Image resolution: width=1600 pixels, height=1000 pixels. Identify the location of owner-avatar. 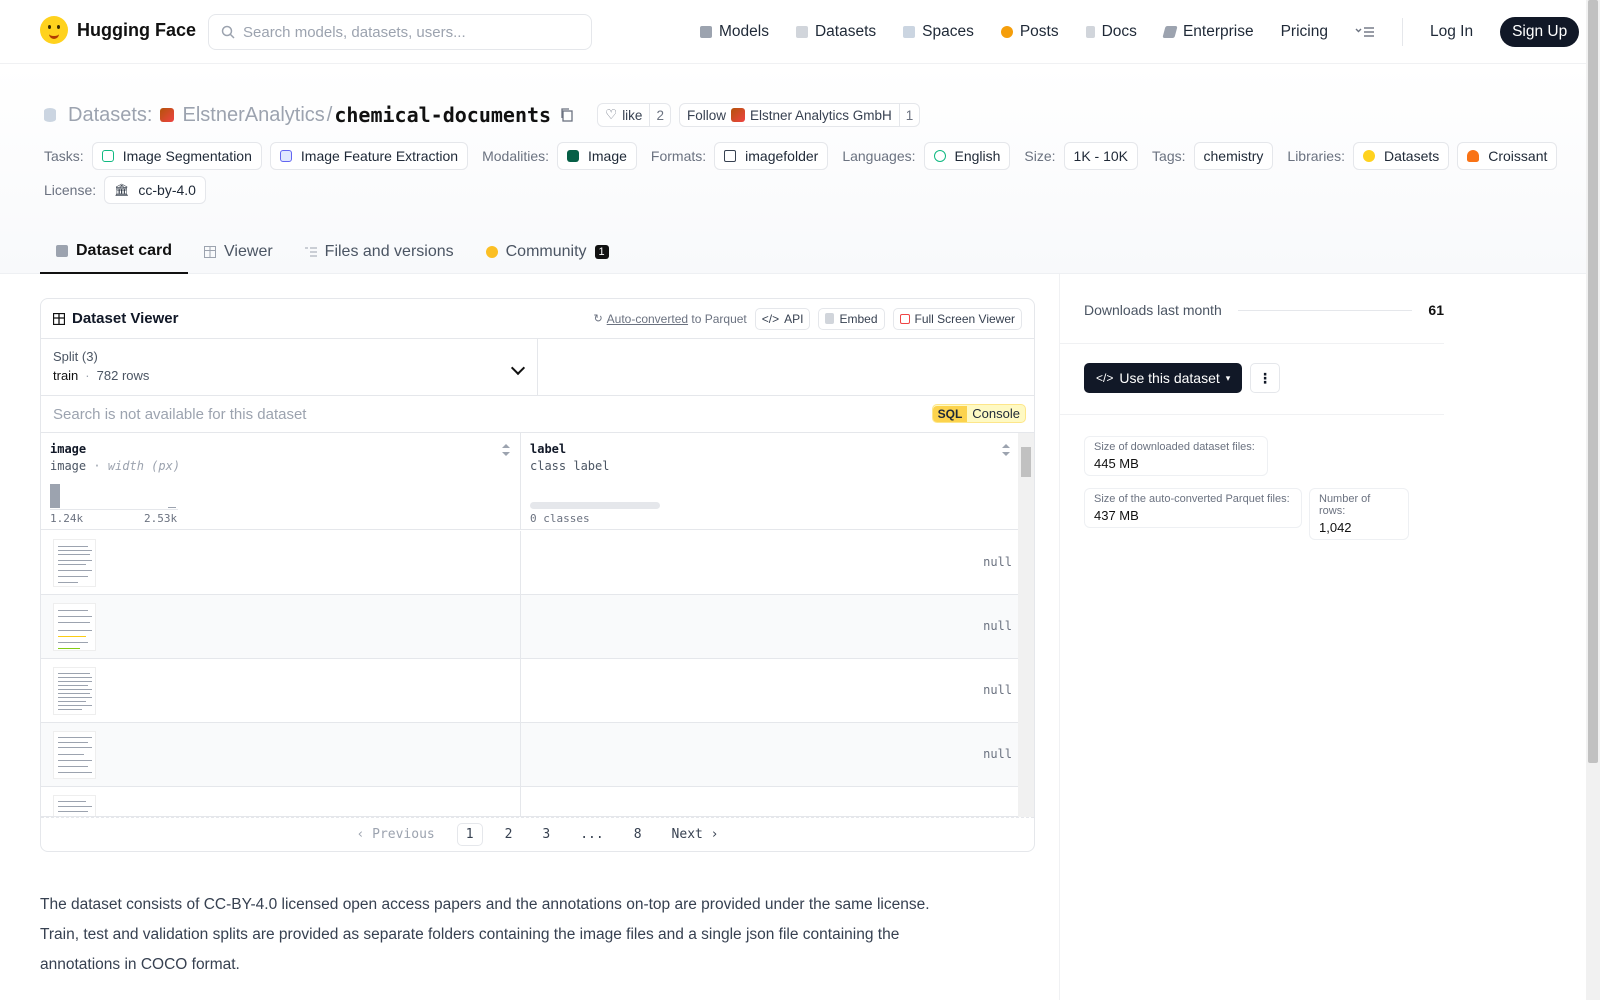
(167, 115).